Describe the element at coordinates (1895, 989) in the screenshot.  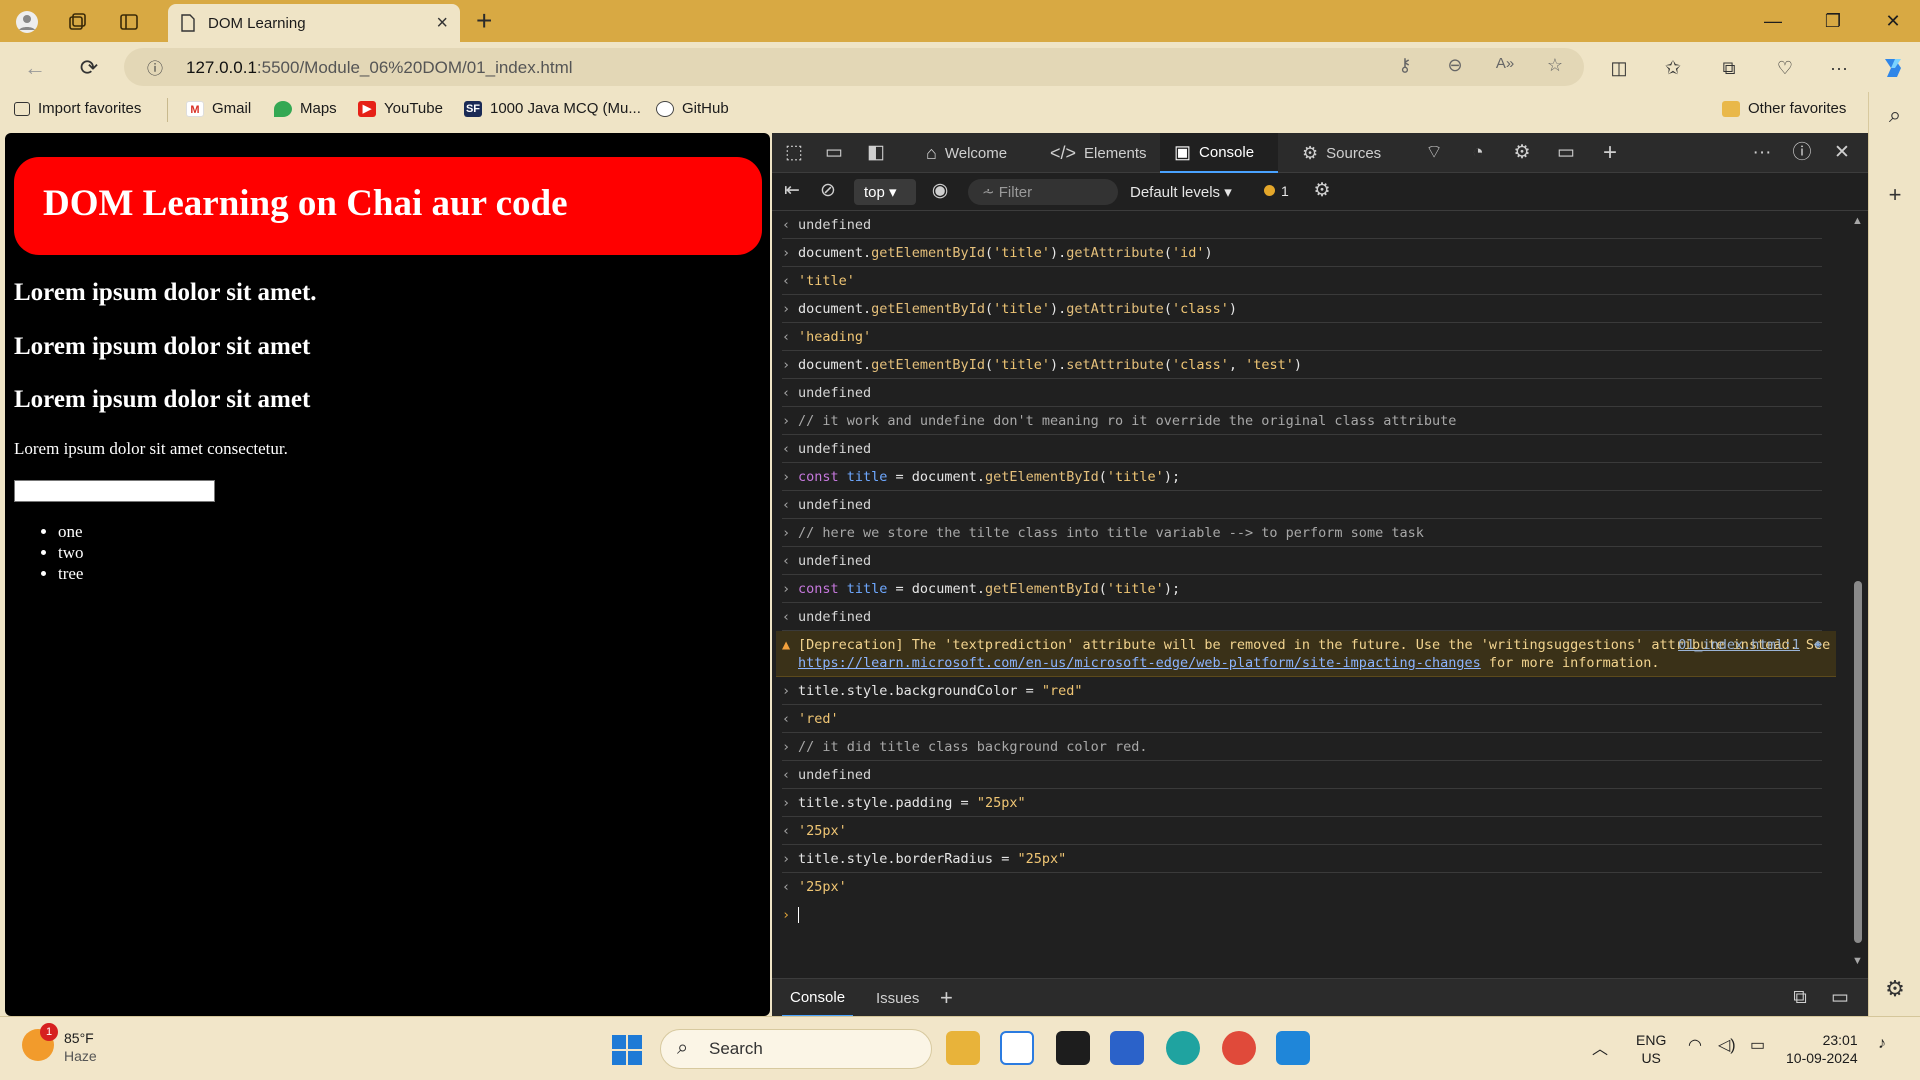
I see `sidebar-settings-icon: ⚙` at that location.